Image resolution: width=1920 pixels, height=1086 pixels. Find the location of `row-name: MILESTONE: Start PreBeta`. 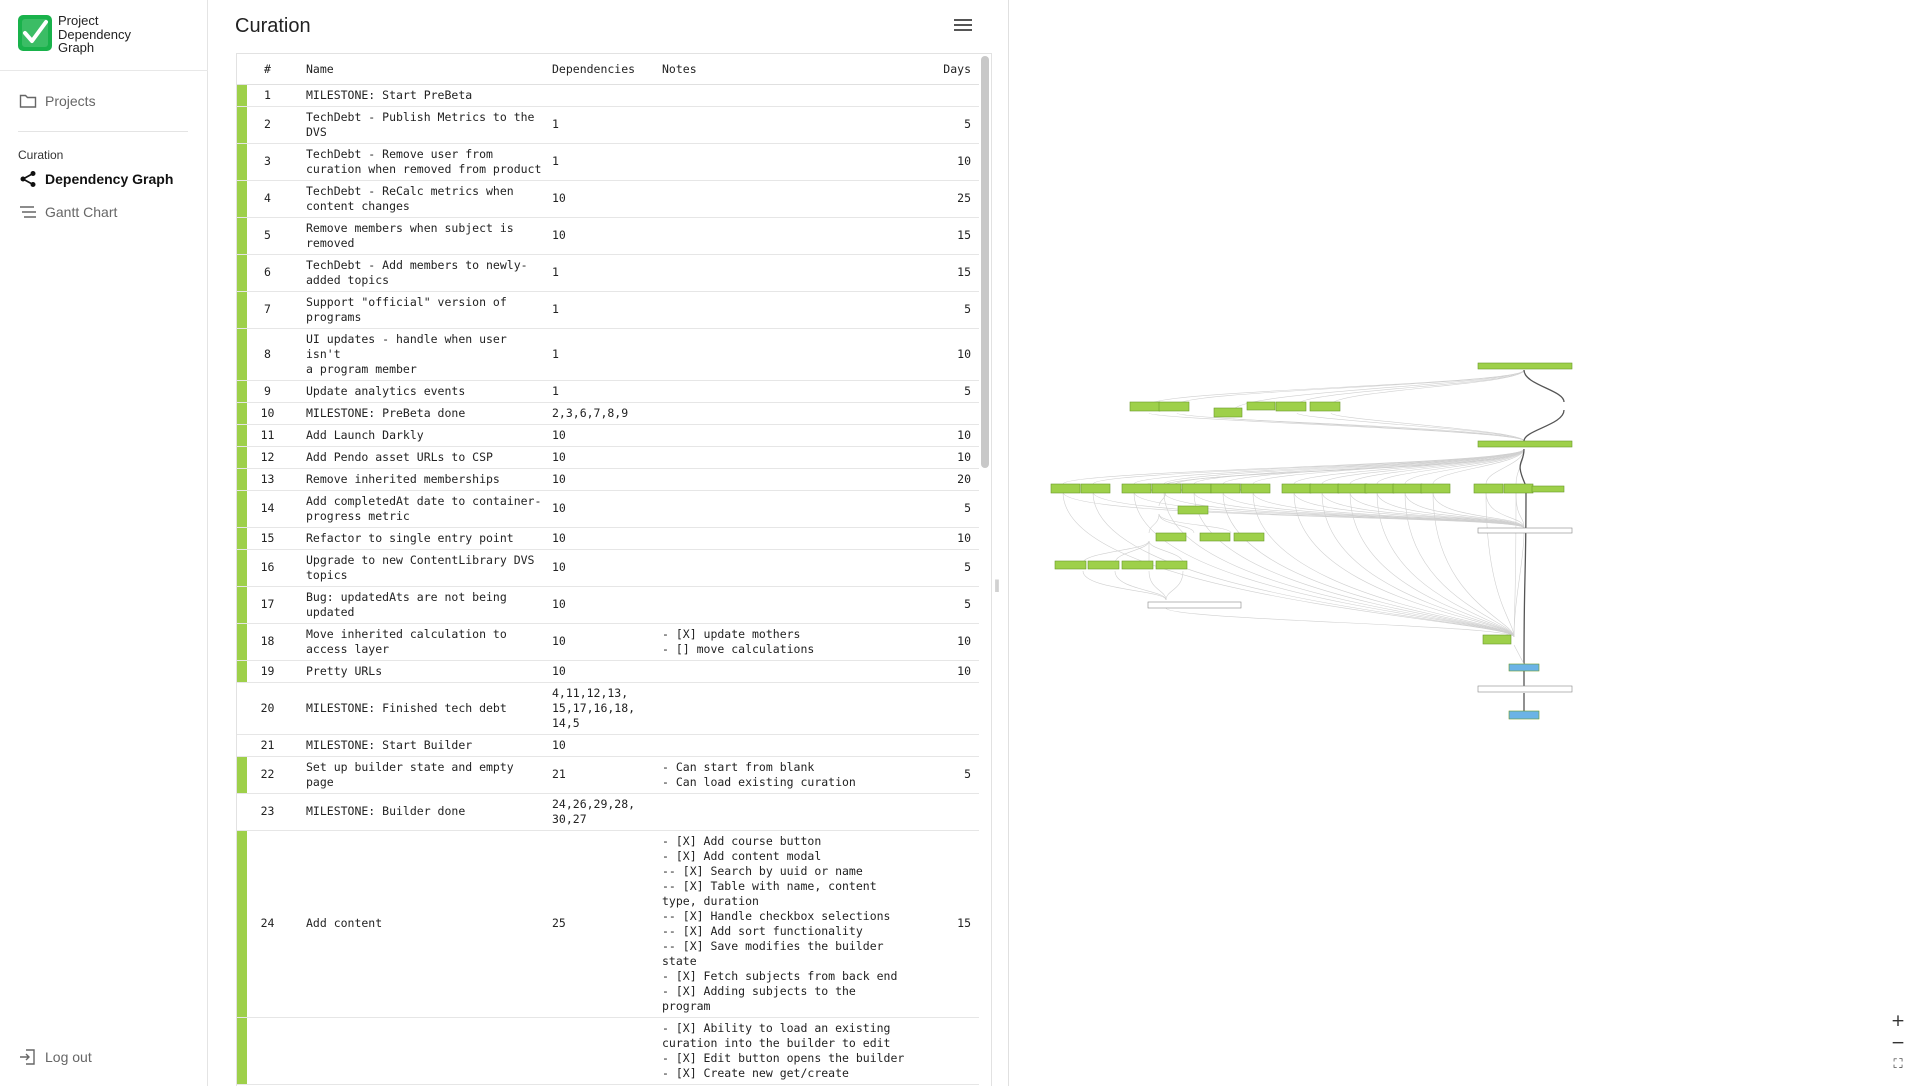

row-name: MILESTONE: Start PreBeta is located at coordinates (420, 95).